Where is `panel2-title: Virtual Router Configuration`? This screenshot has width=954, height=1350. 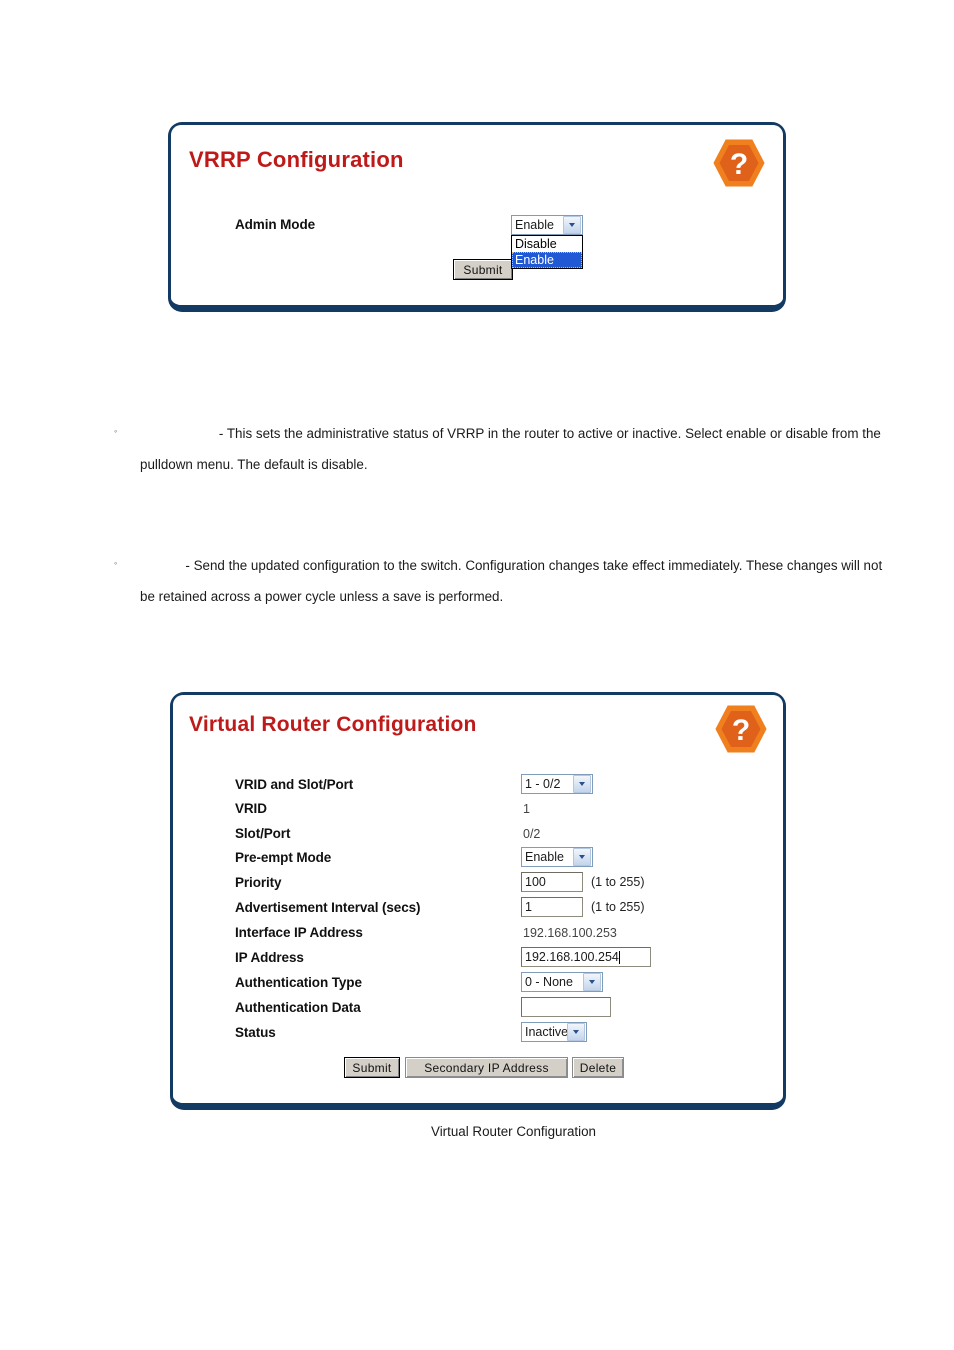 panel2-title: Virtual Router Configuration is located at coordinates (333, 724).